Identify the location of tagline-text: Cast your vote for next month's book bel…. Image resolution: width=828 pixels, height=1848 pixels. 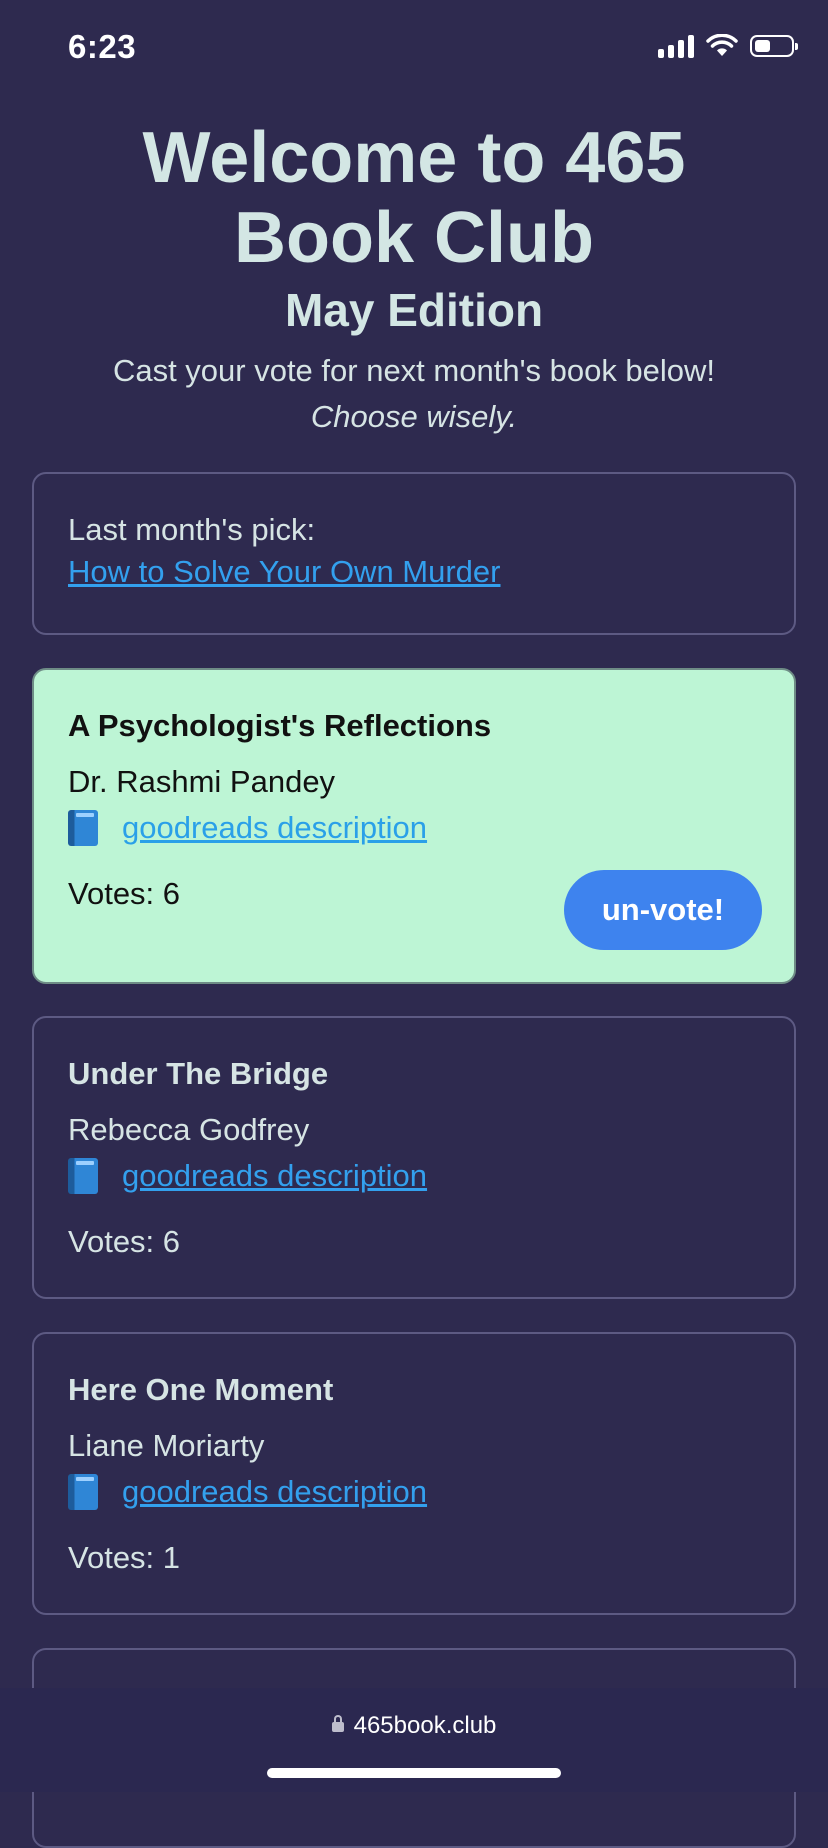
(414, 370).